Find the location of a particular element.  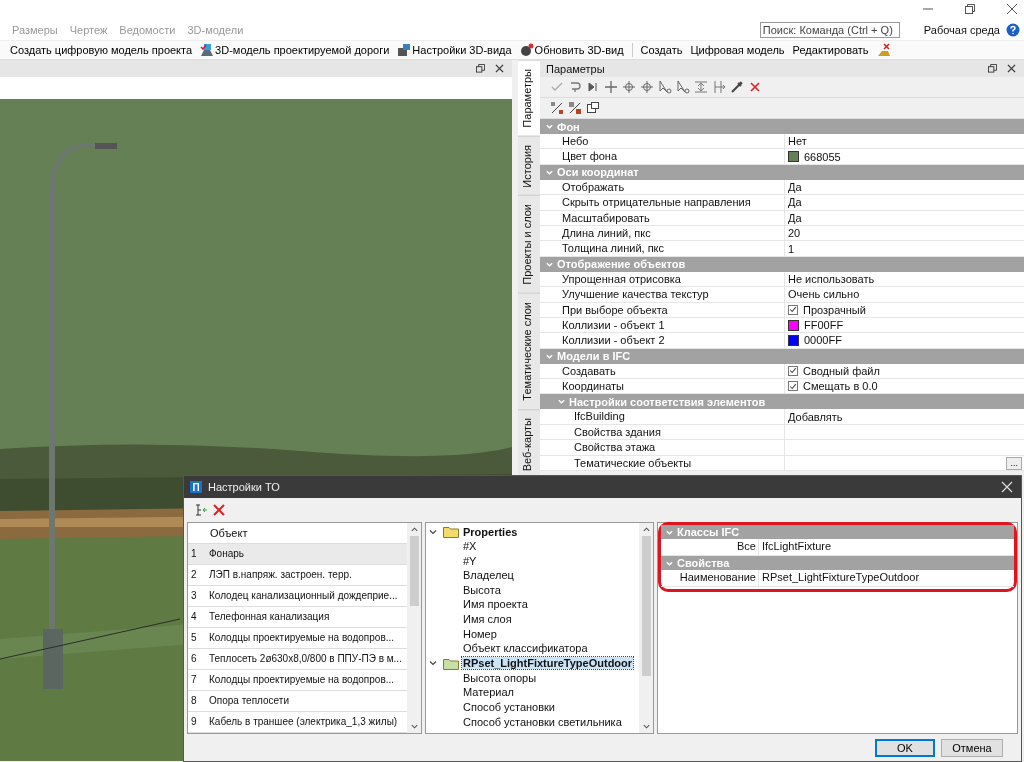

search-field: Поиск: Команда (Ctrl + Q) is located at coordinates (829, 30).